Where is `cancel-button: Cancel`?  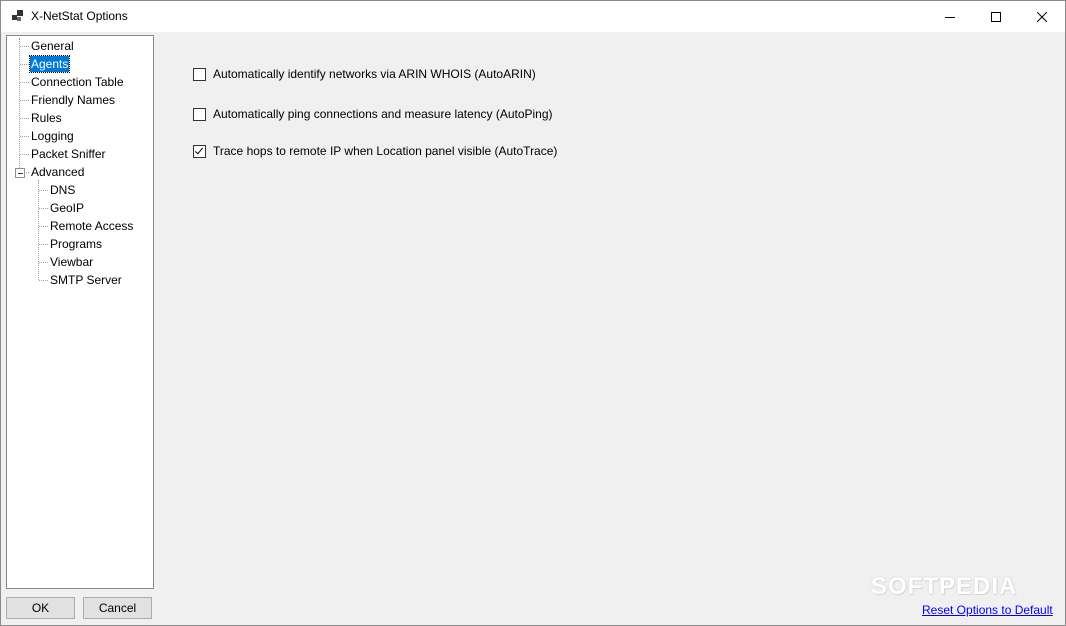
cancel-button: Cancel is located at coordinates (117, 608).